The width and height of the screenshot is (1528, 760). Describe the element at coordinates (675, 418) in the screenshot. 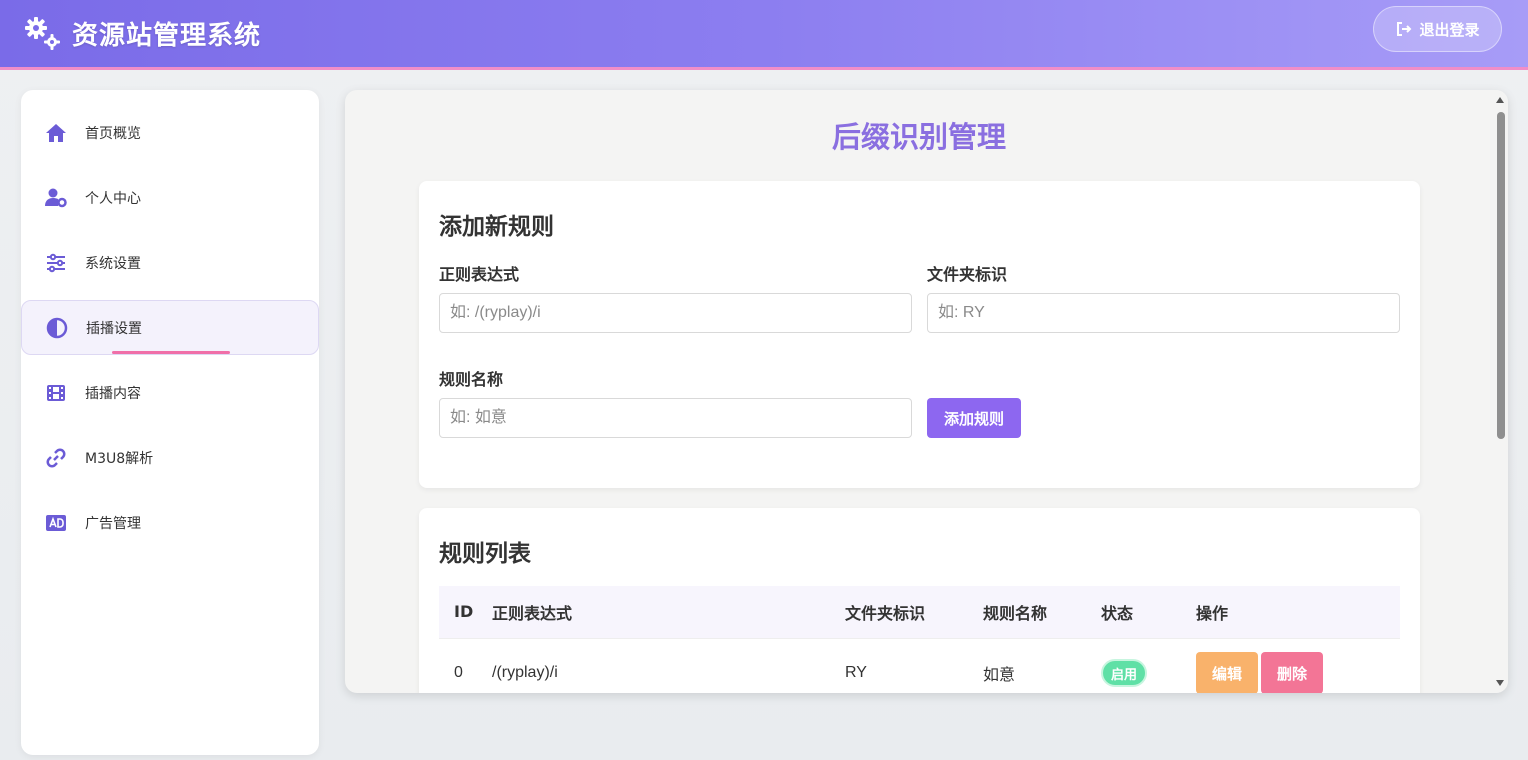

I see `rule-name-input` at that location.